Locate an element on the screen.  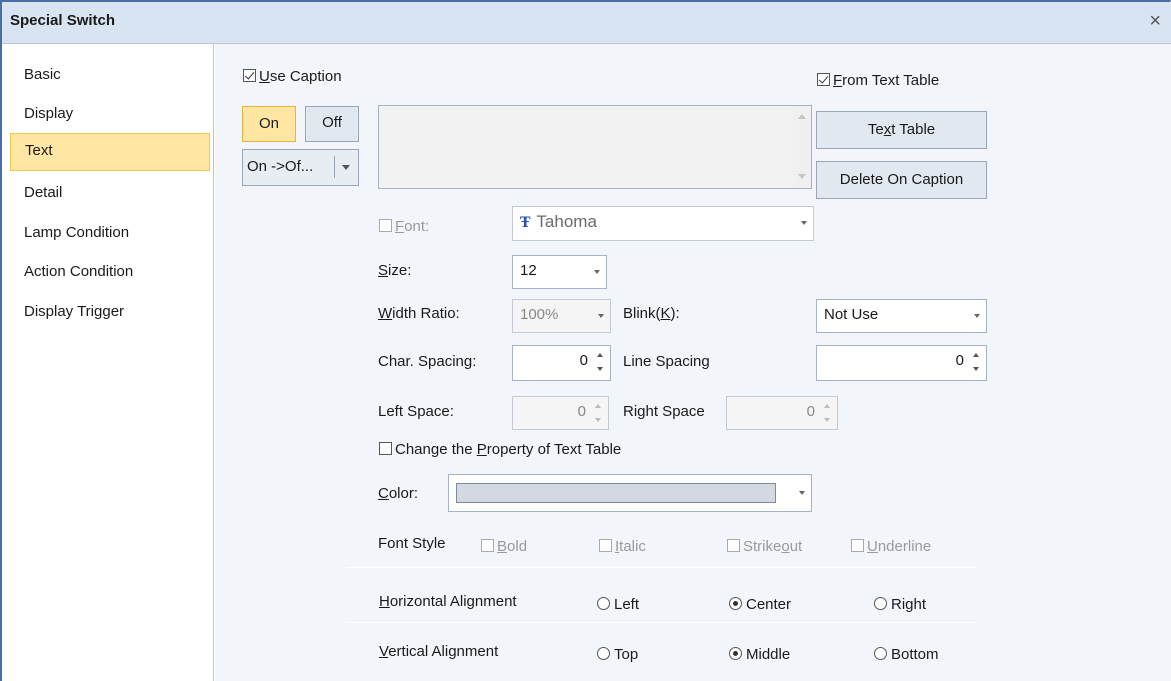
font-select: Ŧ Tahoma is located at coordinates (663, 223).